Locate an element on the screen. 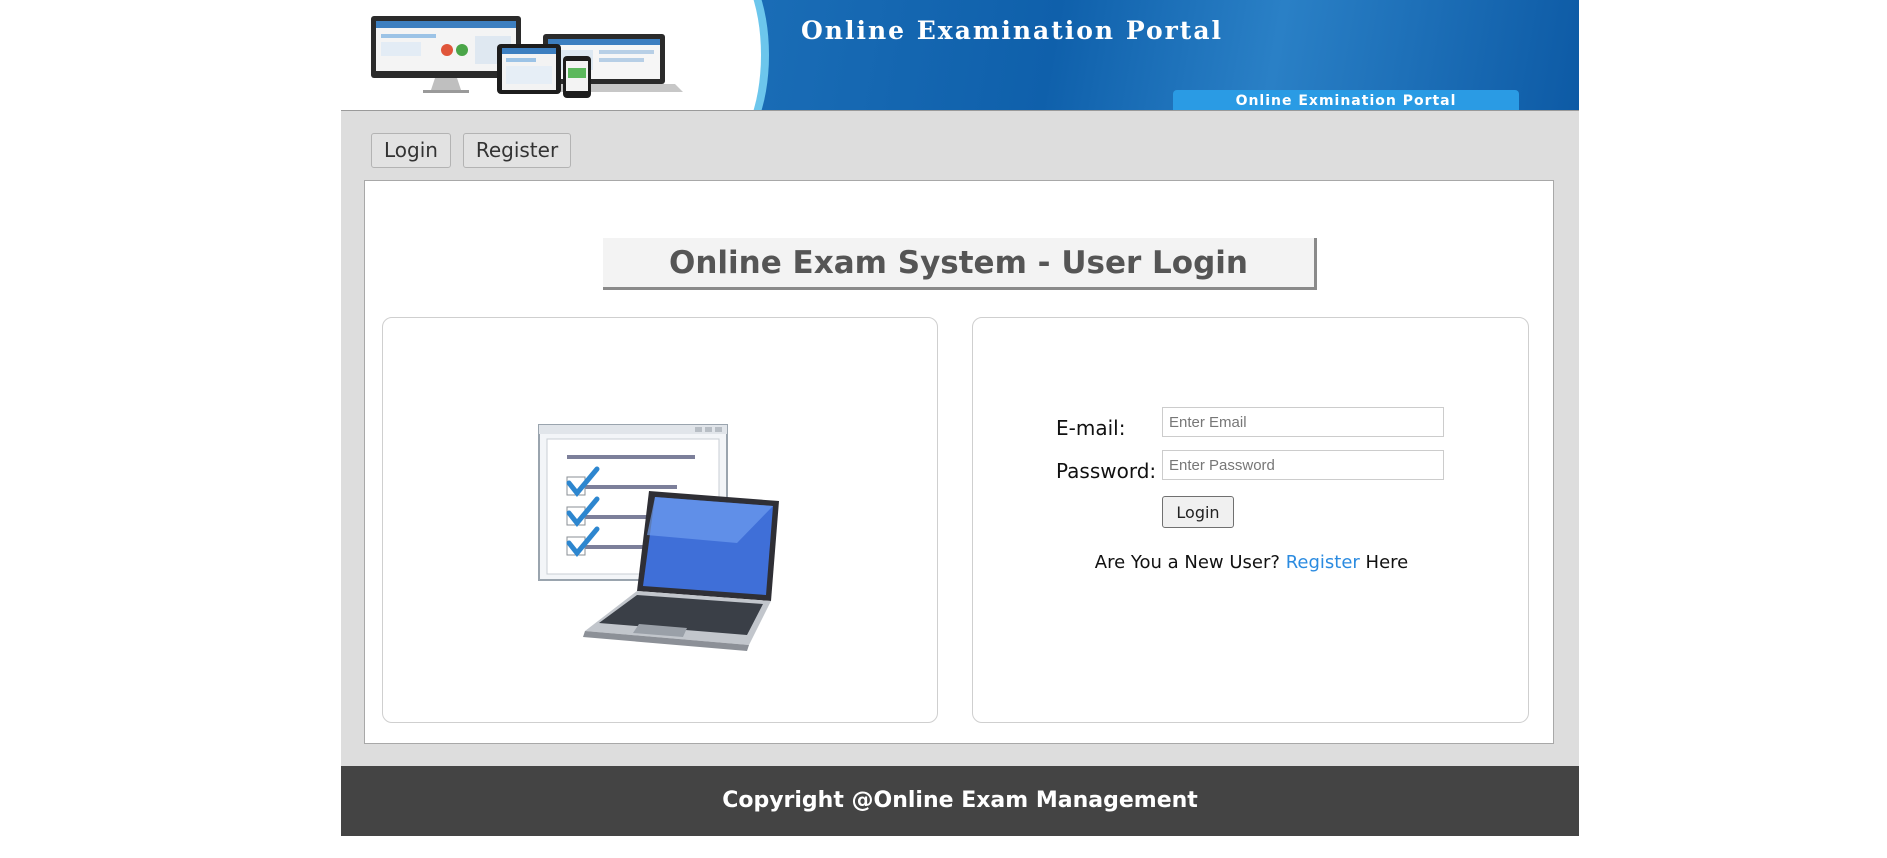 The image size is (1887, 858). devices-illustration-icon is located at coordinates (527, 57).